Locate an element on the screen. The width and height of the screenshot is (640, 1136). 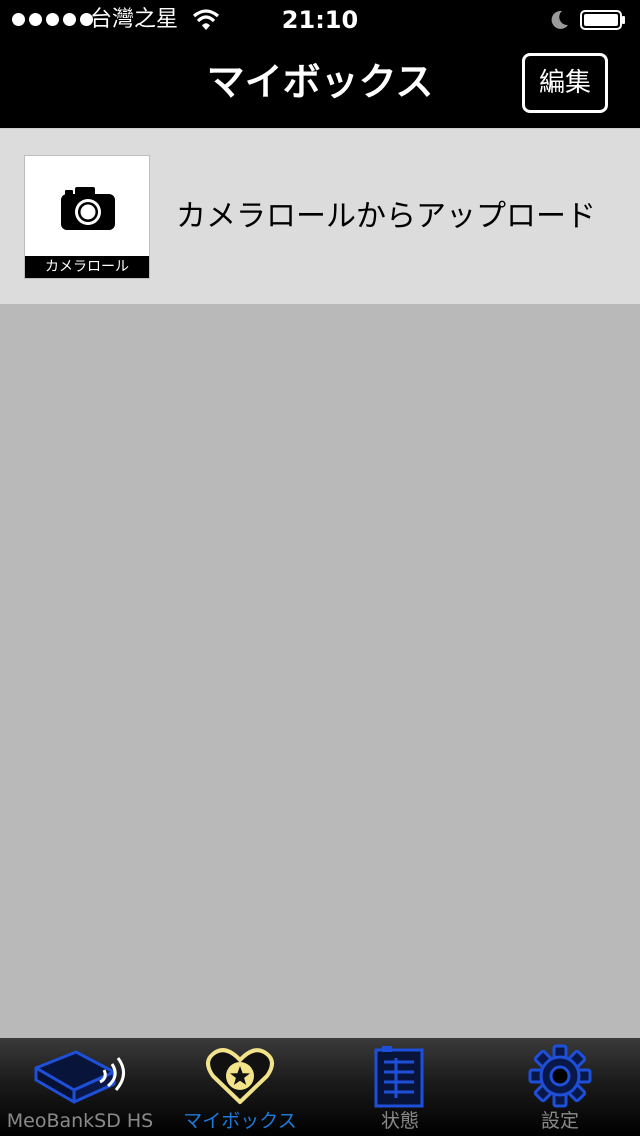
battery-icon is located at coordinates (602, 20).